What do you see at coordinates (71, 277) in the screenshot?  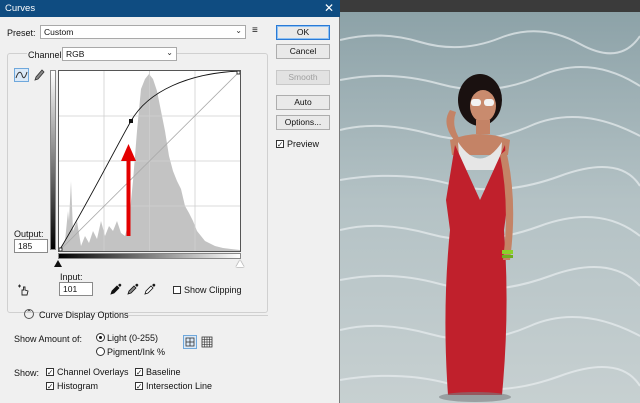 I see `input-label: Input:` at bounding box center [71, 277].